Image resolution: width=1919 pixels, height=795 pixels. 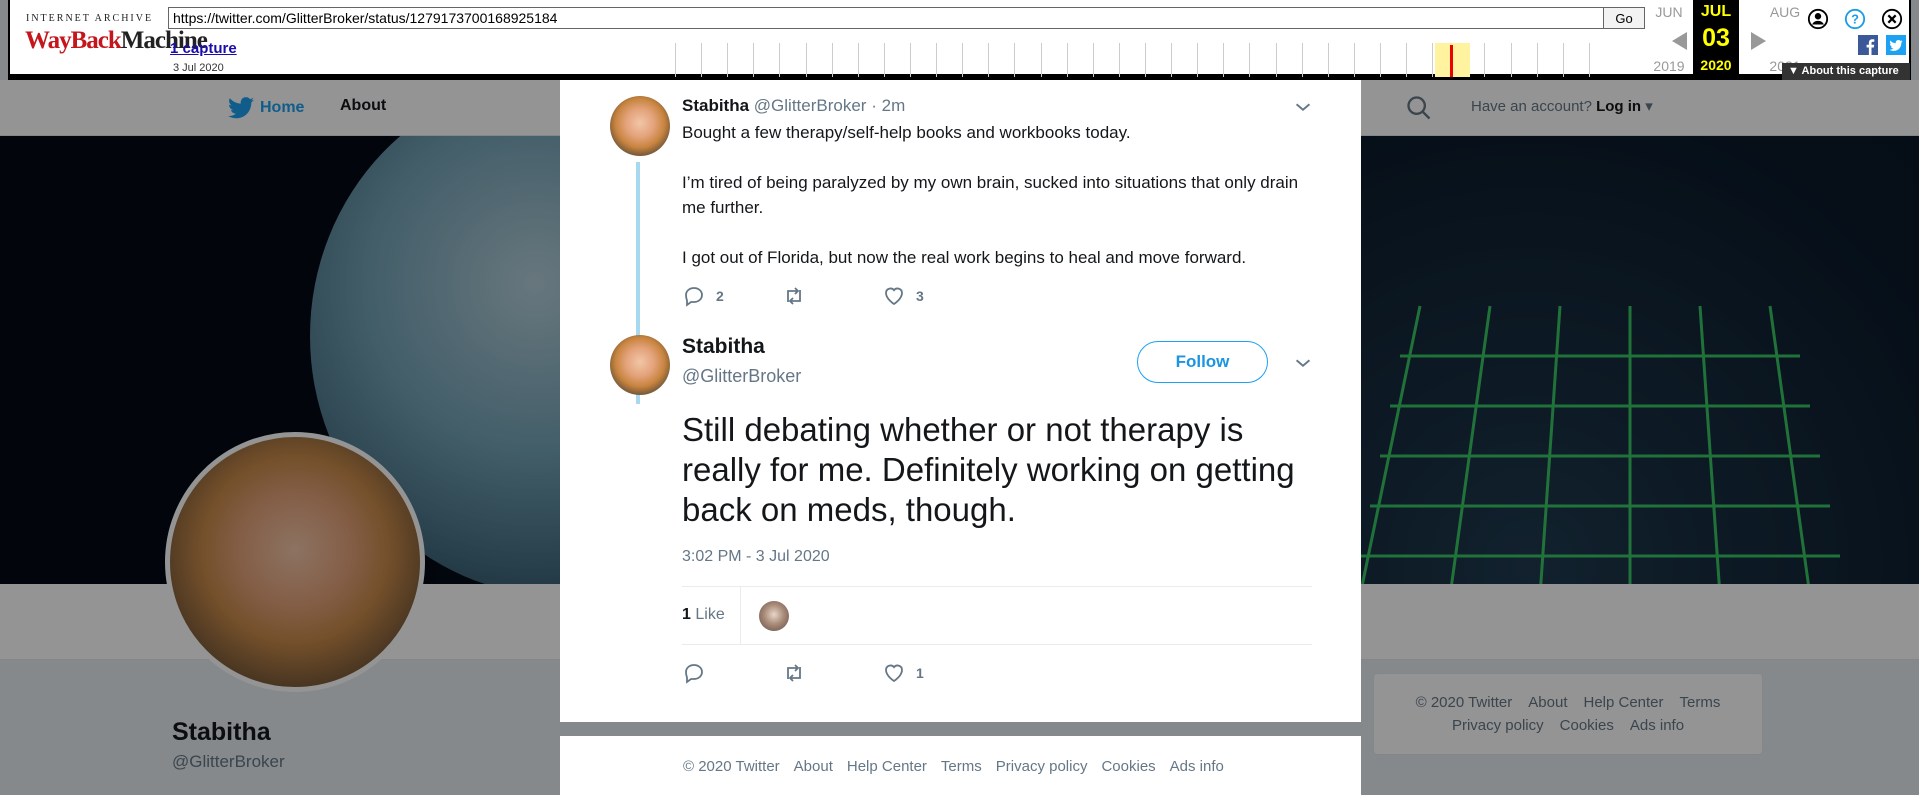 I want to click on prev-capture-arrow-icon, so click(x=1679, y=41).